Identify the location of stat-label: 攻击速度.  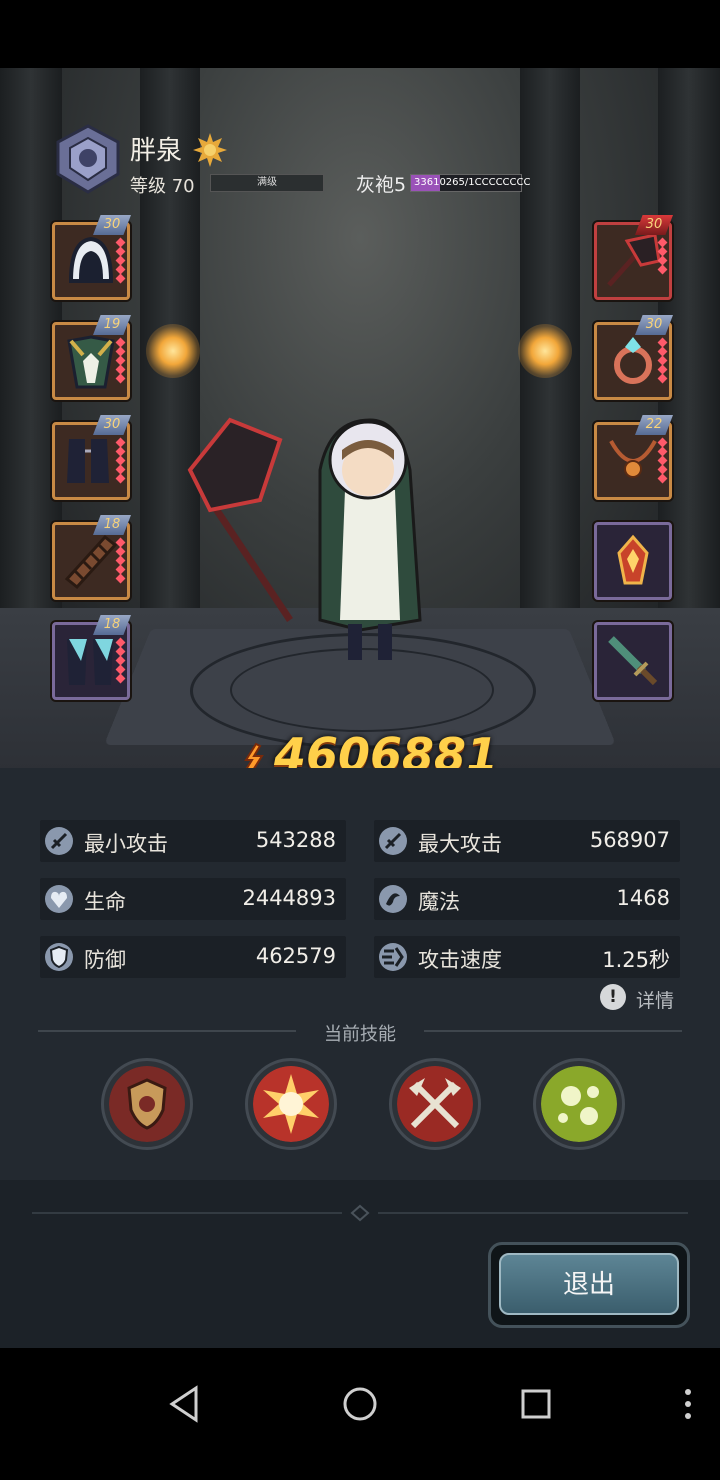
(460, 960).